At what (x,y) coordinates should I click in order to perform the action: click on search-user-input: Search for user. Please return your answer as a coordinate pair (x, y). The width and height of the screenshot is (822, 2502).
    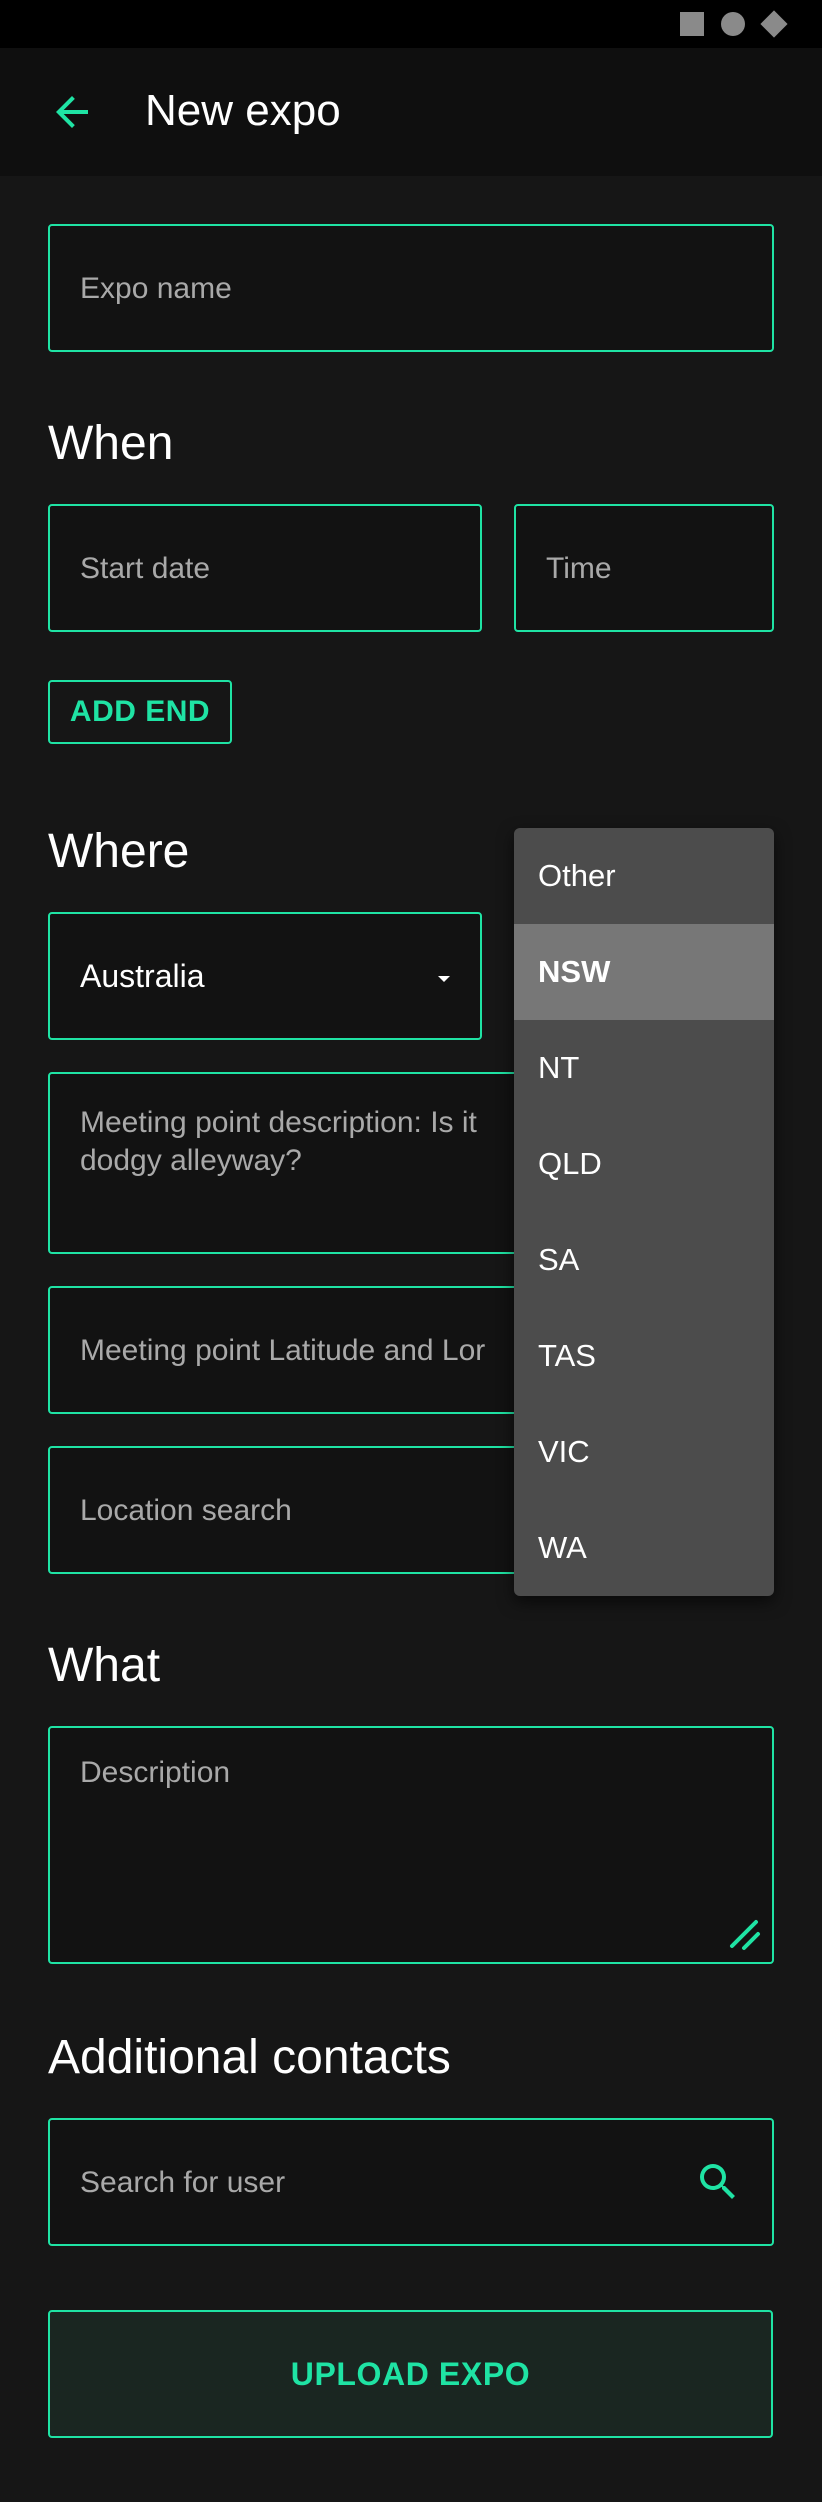
    Looking at the image, I should click on (411, 2182).